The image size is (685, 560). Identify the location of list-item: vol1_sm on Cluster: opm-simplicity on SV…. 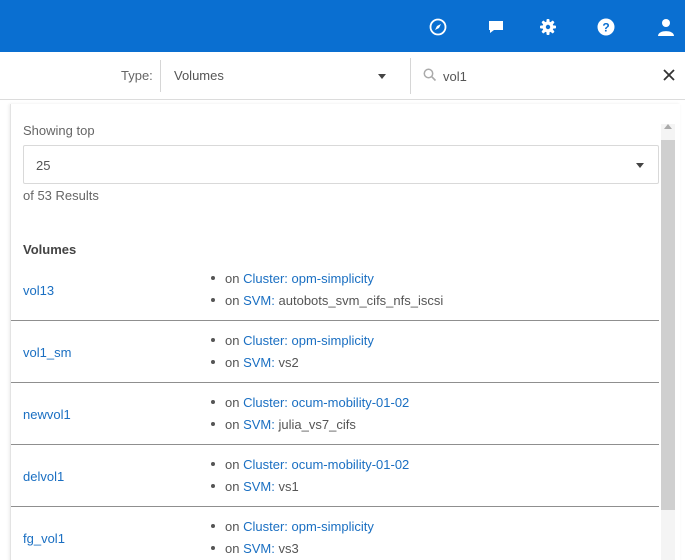
(335, 352).